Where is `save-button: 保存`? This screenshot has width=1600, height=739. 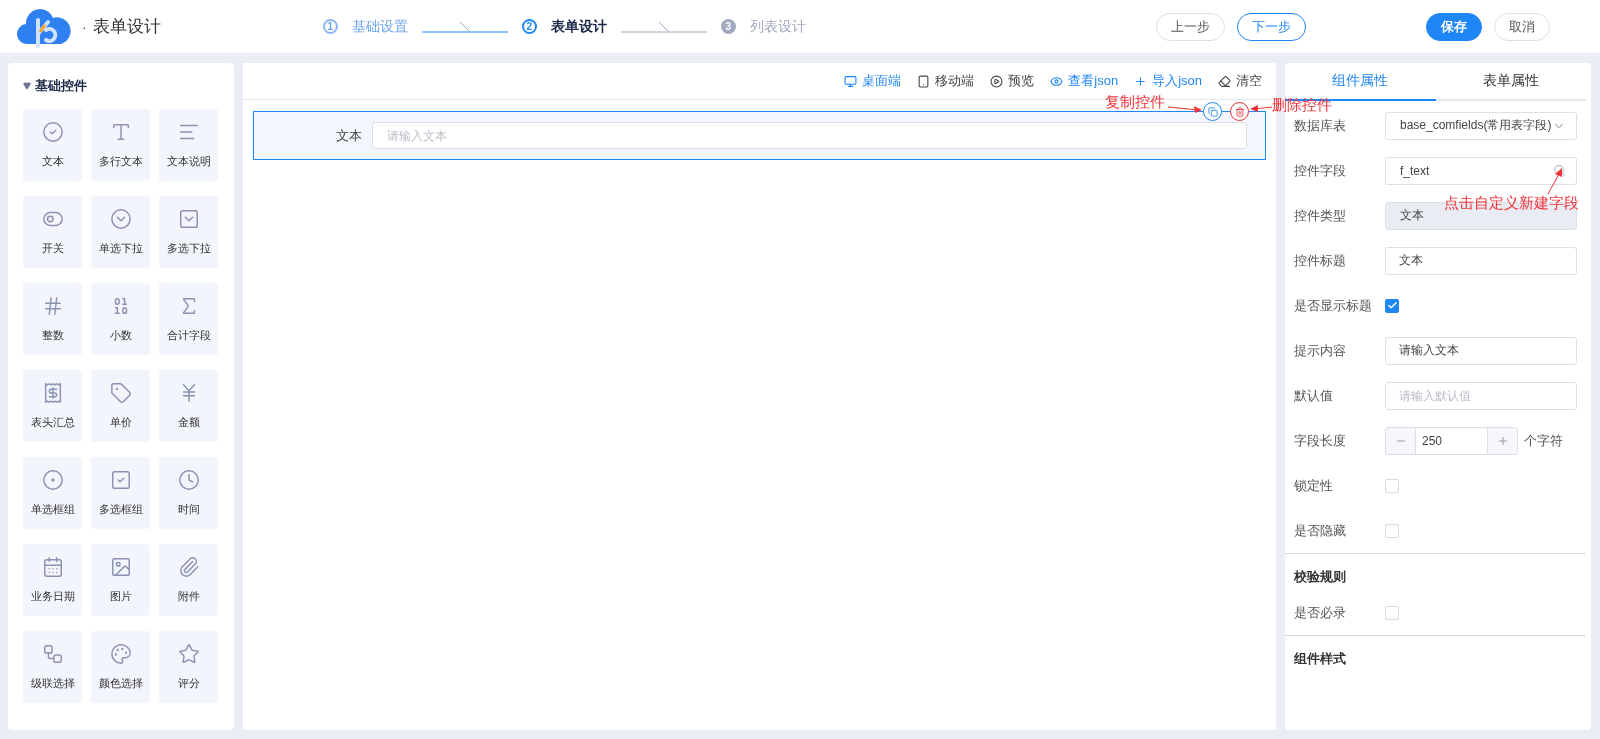 save-button: 保存 is located at coordinates (1454, 26).